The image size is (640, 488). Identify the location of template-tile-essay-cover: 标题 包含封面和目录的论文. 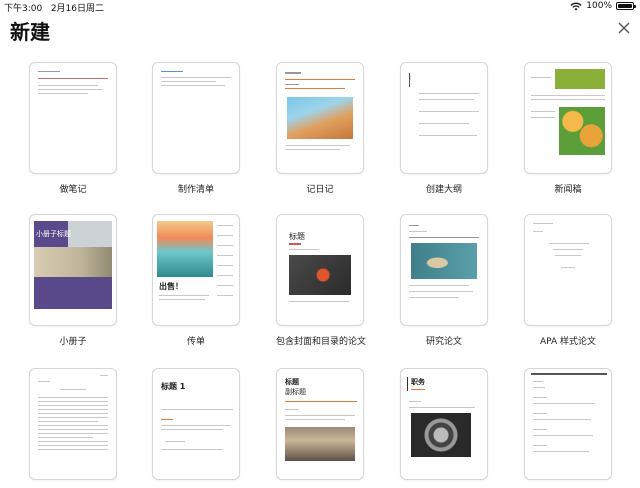
(321, 280).